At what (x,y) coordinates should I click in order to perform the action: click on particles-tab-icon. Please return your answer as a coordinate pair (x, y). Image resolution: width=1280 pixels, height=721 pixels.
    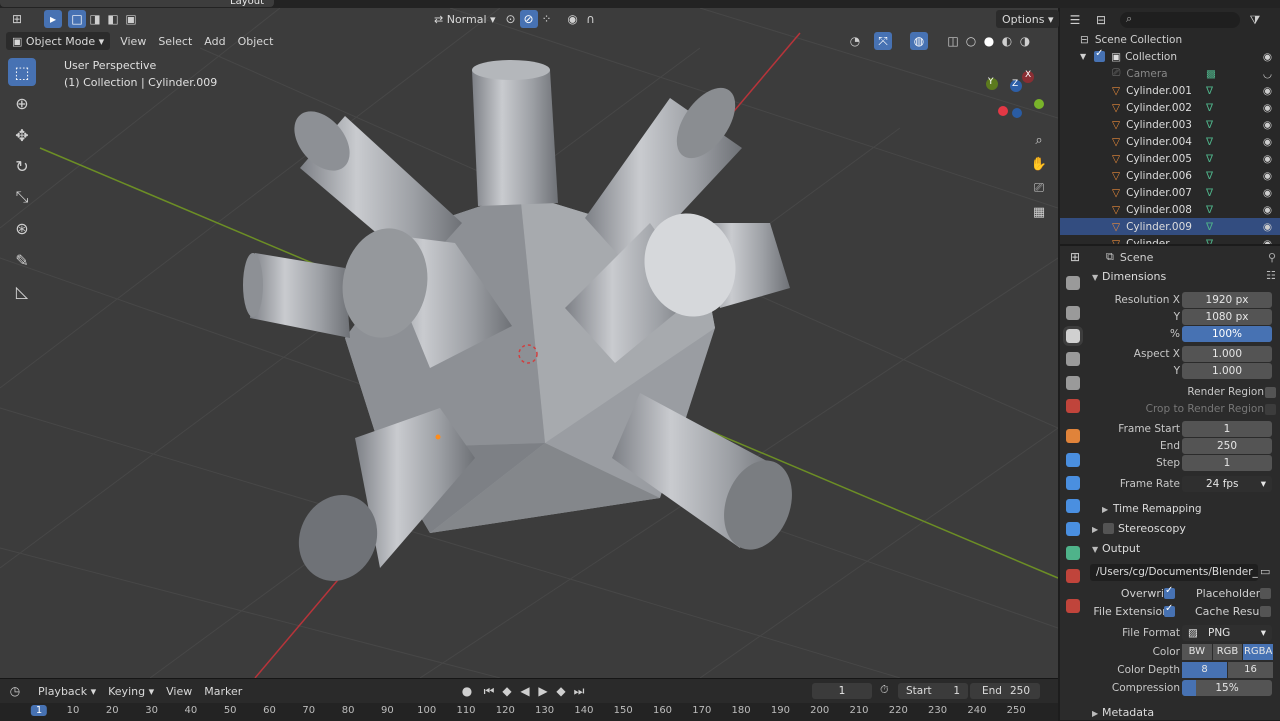
    Looking at the image, I should click on (1073, 483).